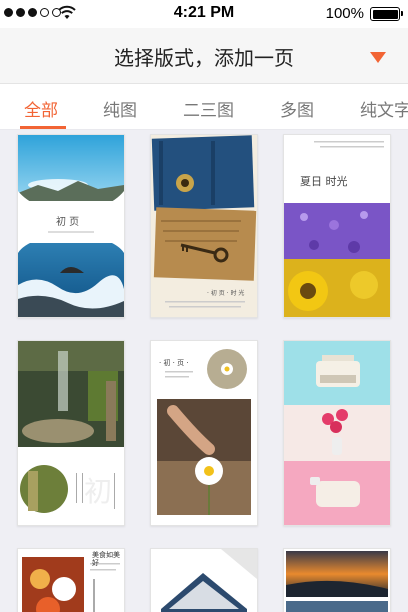  What do you see at coordinates (378, 57) in the screenshot?
I see `caret-down-icon` at bounding box center [378, 57].